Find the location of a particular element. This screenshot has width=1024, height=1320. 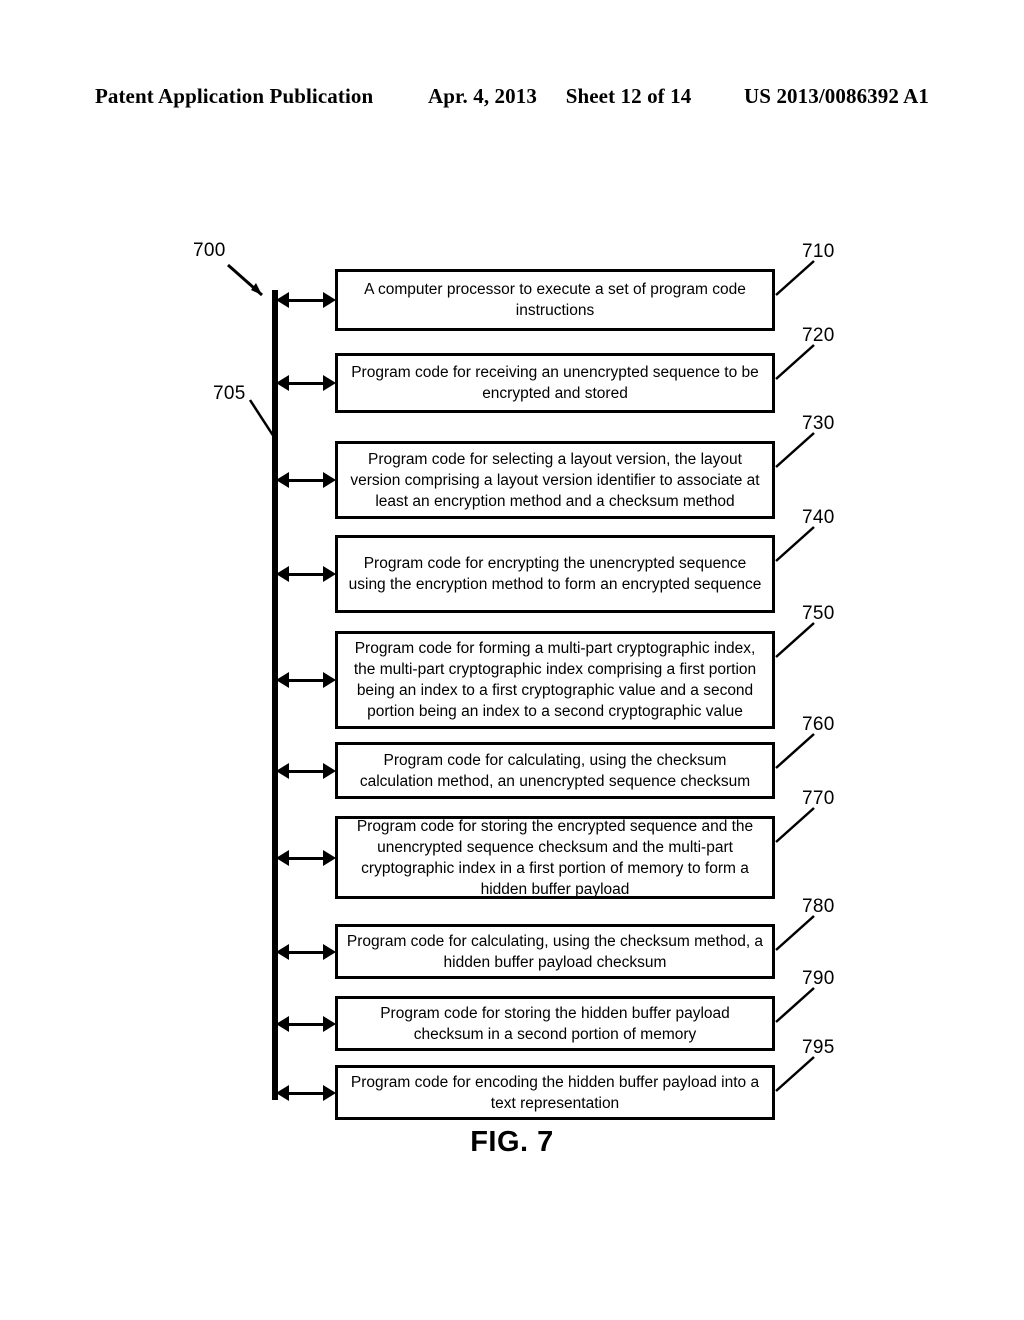

reference-number-740: 740 is located at coordinates (818, 517).